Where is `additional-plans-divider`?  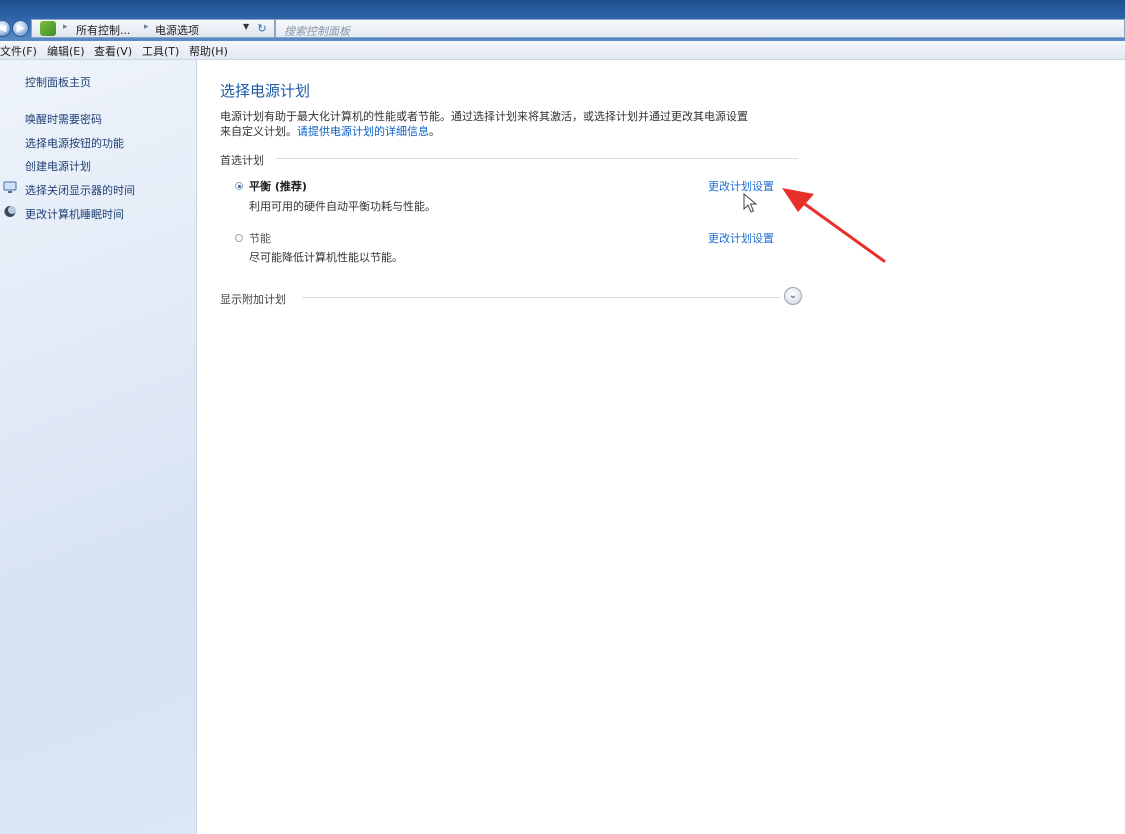 additional-plans-divider is located at coordinates (541, 297).